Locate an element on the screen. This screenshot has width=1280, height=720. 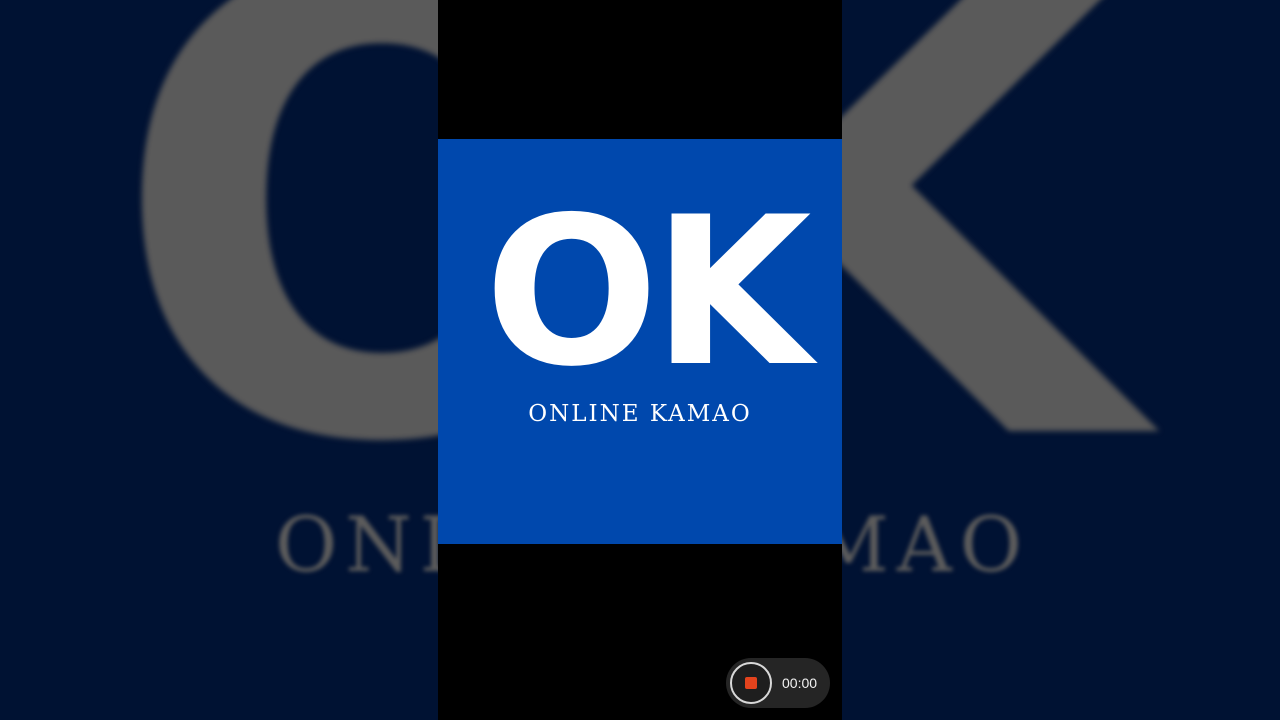
stop-recording-button is located at coordinates (751, 683).